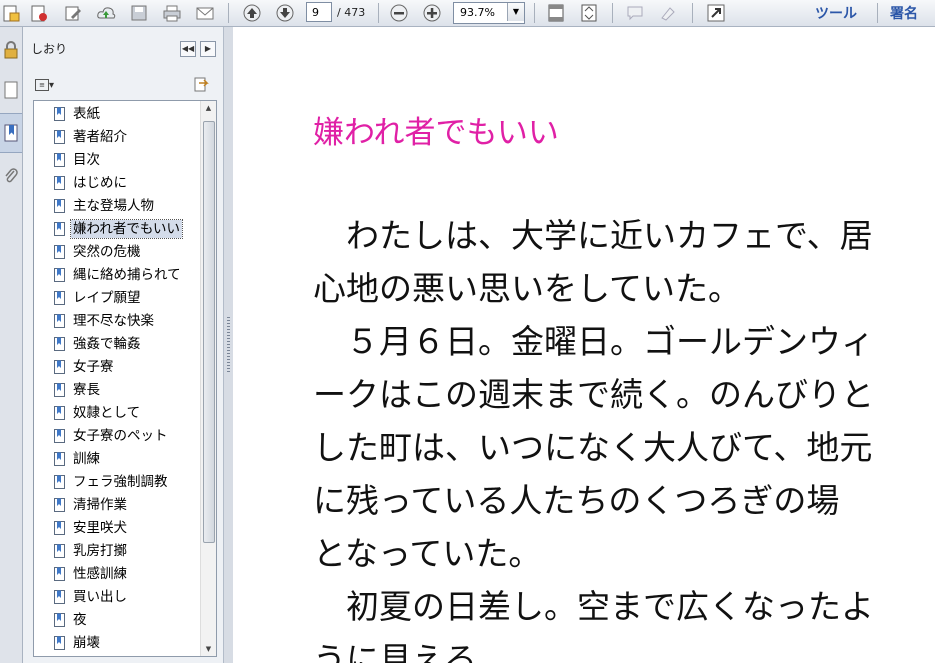 Image resolution: width=935 pixels, height=663 pixels. I want to click on chapter-heading: 嫌われ者でもいい, so click(436, 133).